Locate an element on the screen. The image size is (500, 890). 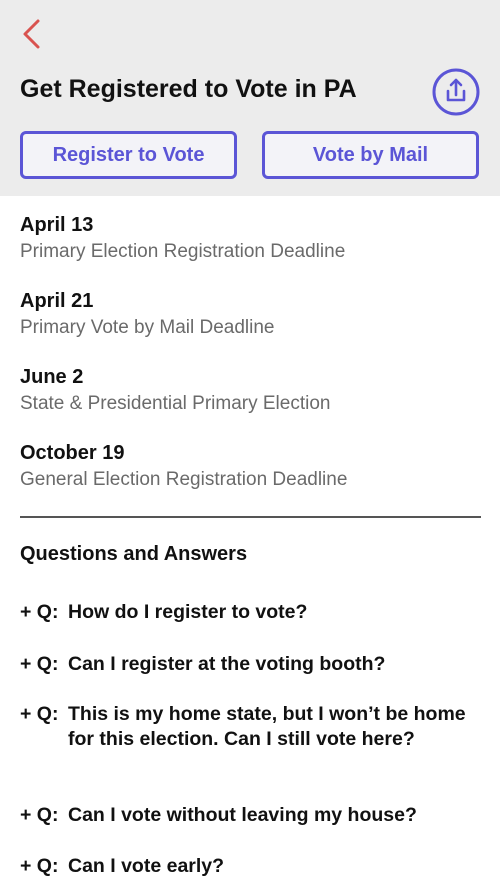
chevron-left-icon is located at coordinates (31, 34).